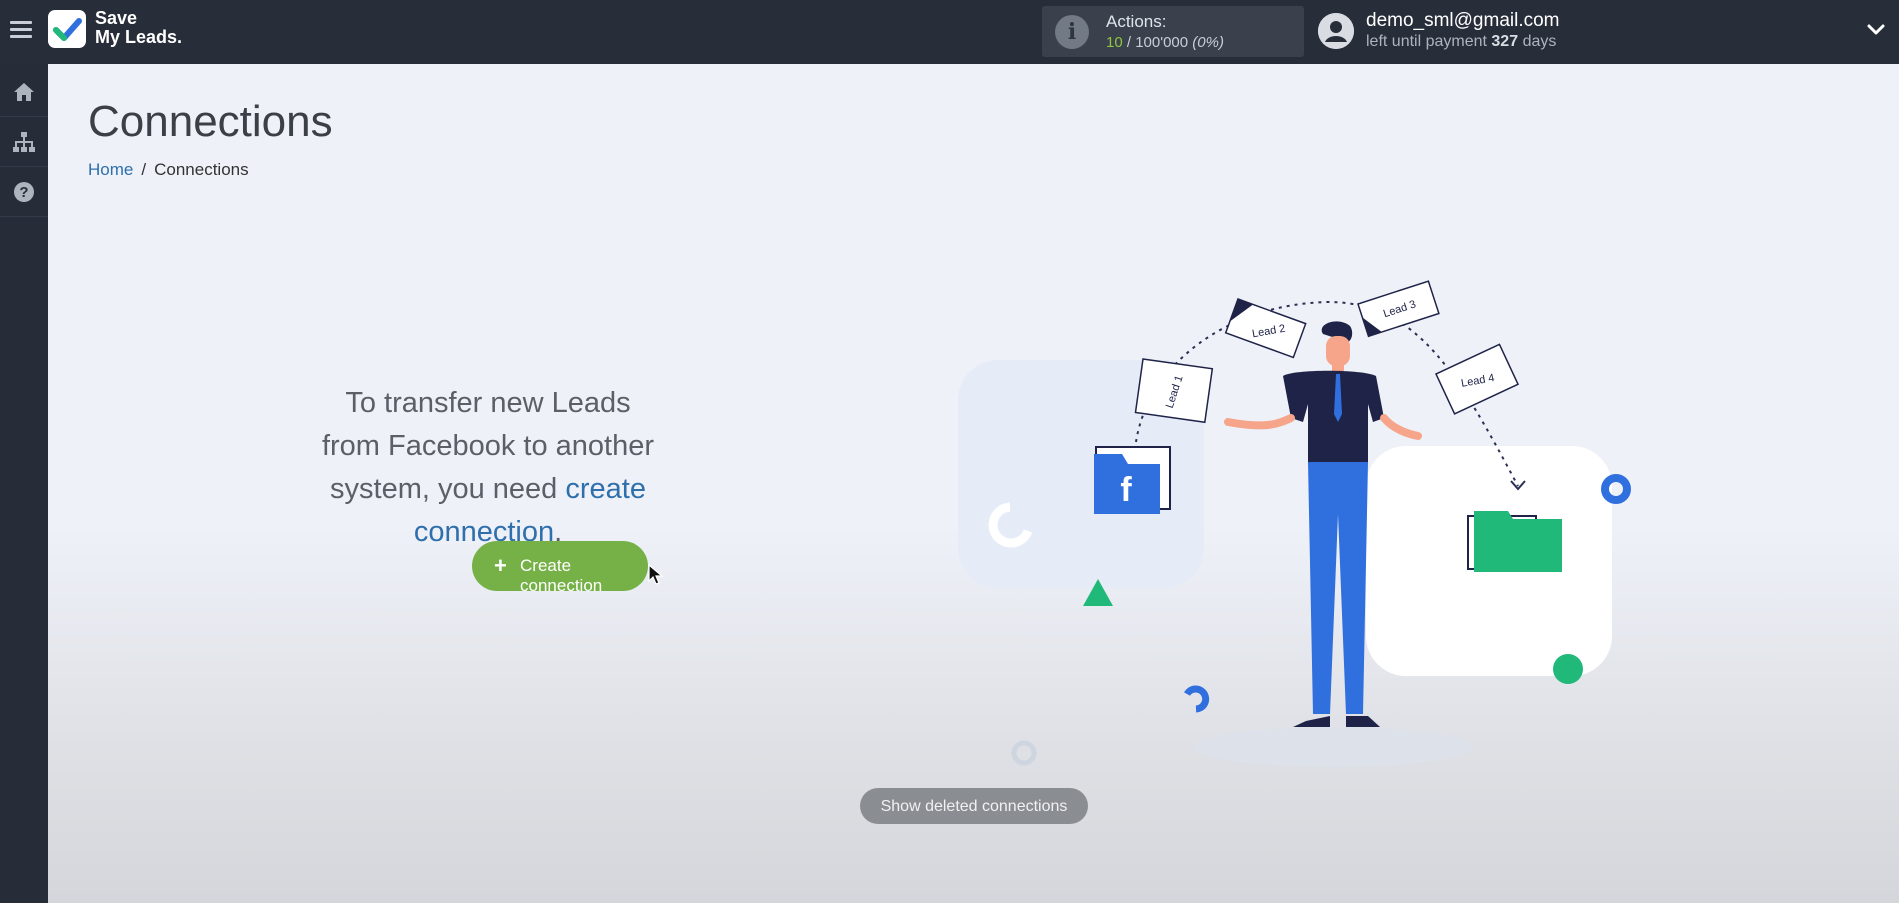 The image size is (1899, 903). What do you see at coordinates (1072, 32) in the screenshot?
I see `info-icon: i` at bounding box center [1072, 32].